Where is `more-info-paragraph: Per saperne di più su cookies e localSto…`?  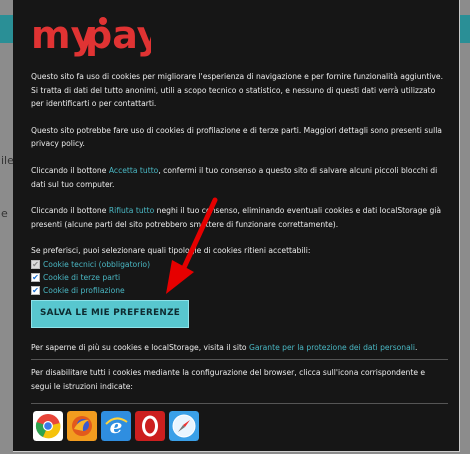
more-info-paragraph: Per saperne di più su cookies e localSto… is located at coordinates (224, 347).